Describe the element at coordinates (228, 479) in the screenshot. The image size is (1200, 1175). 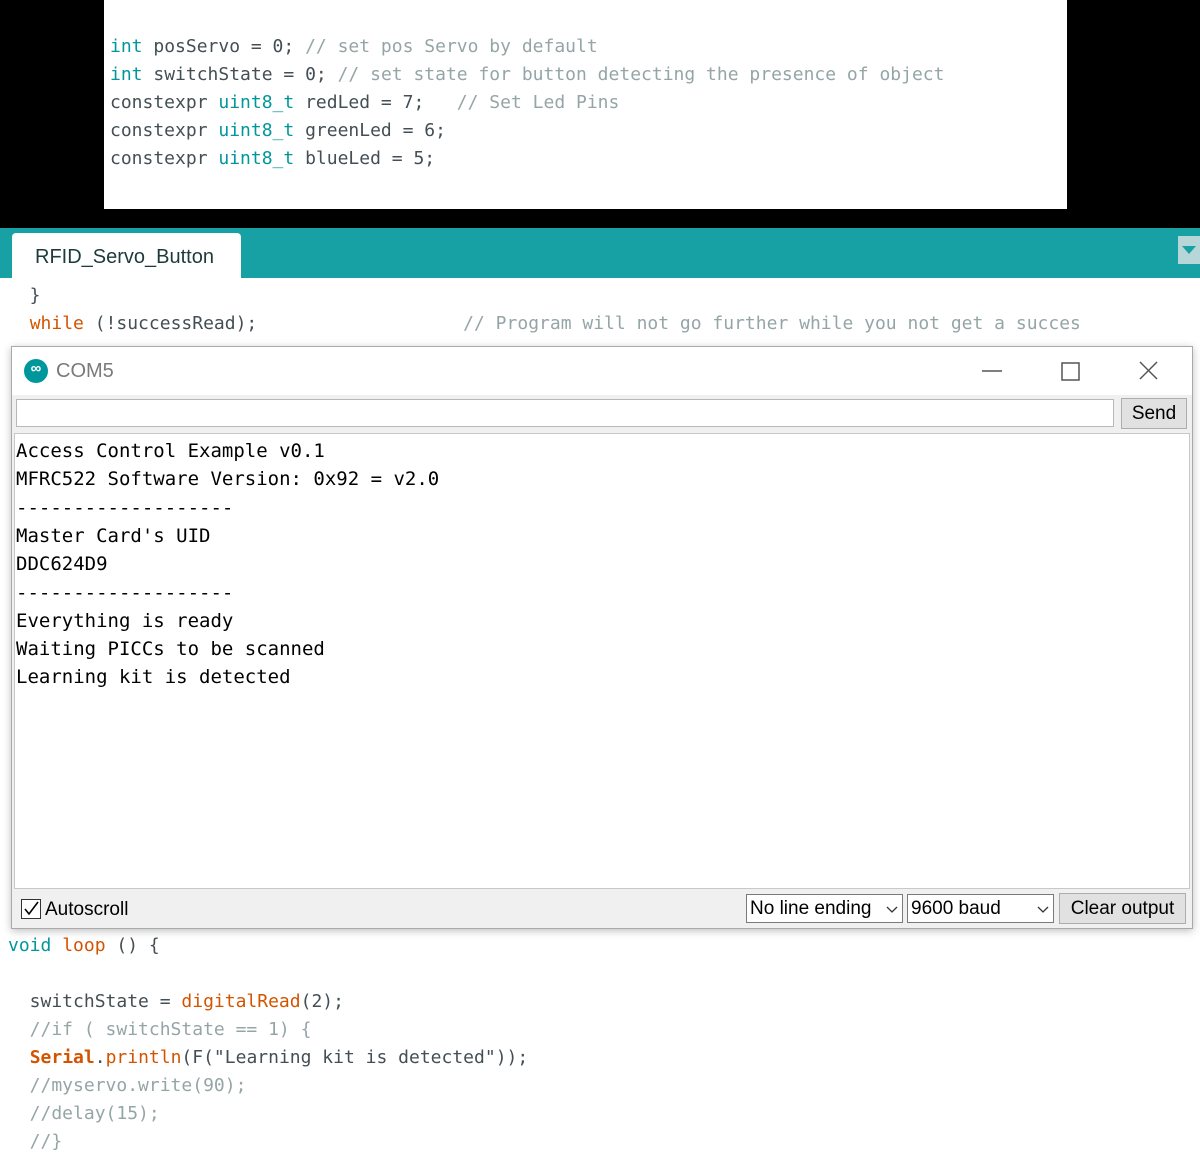
I see `serial-output-line: MFRC522 Software Version: 0x92 = v2.0` at that location.